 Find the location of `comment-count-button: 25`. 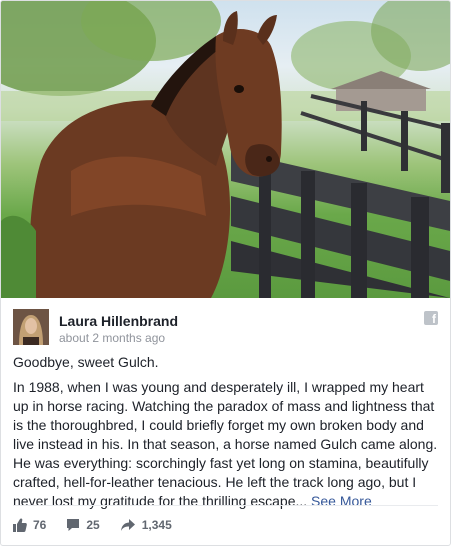

comment-count-button: 25 is located at coordinates (83, 525).